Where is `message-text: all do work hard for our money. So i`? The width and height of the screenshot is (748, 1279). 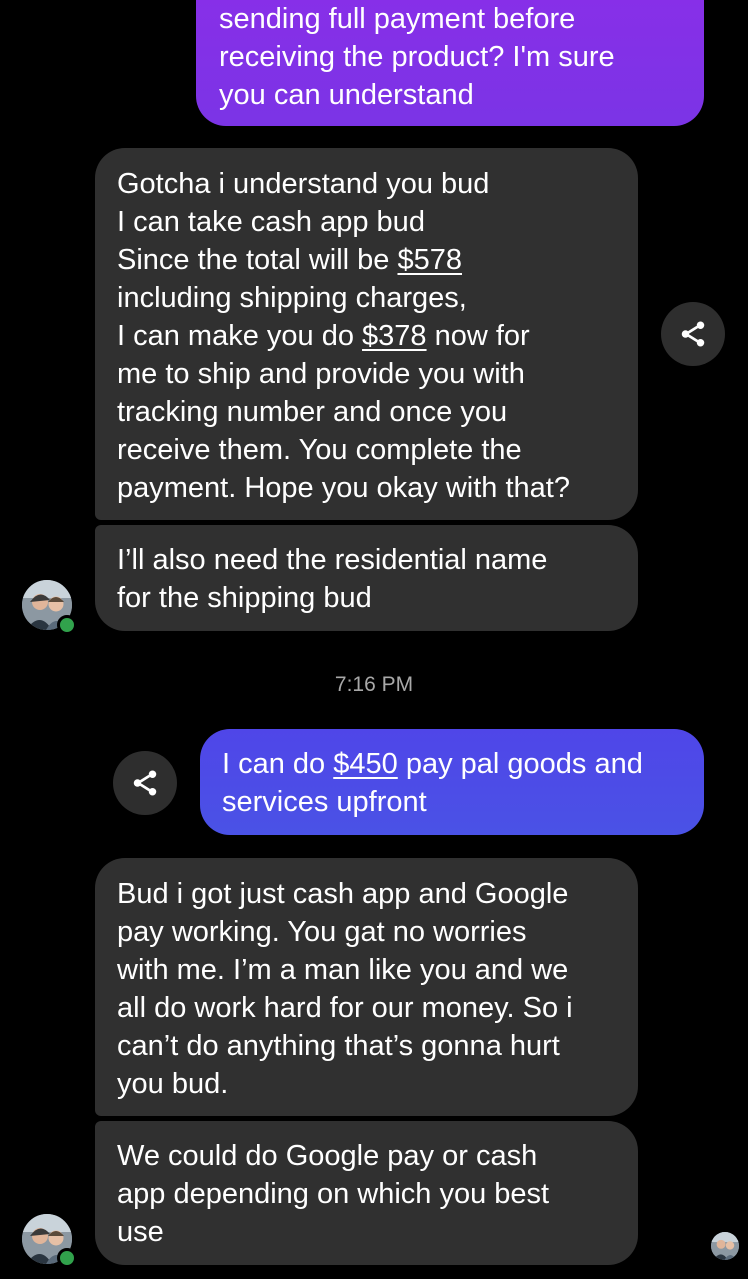
message-text: all do work hard for our money. So i is located at coordinates (345, 1008).